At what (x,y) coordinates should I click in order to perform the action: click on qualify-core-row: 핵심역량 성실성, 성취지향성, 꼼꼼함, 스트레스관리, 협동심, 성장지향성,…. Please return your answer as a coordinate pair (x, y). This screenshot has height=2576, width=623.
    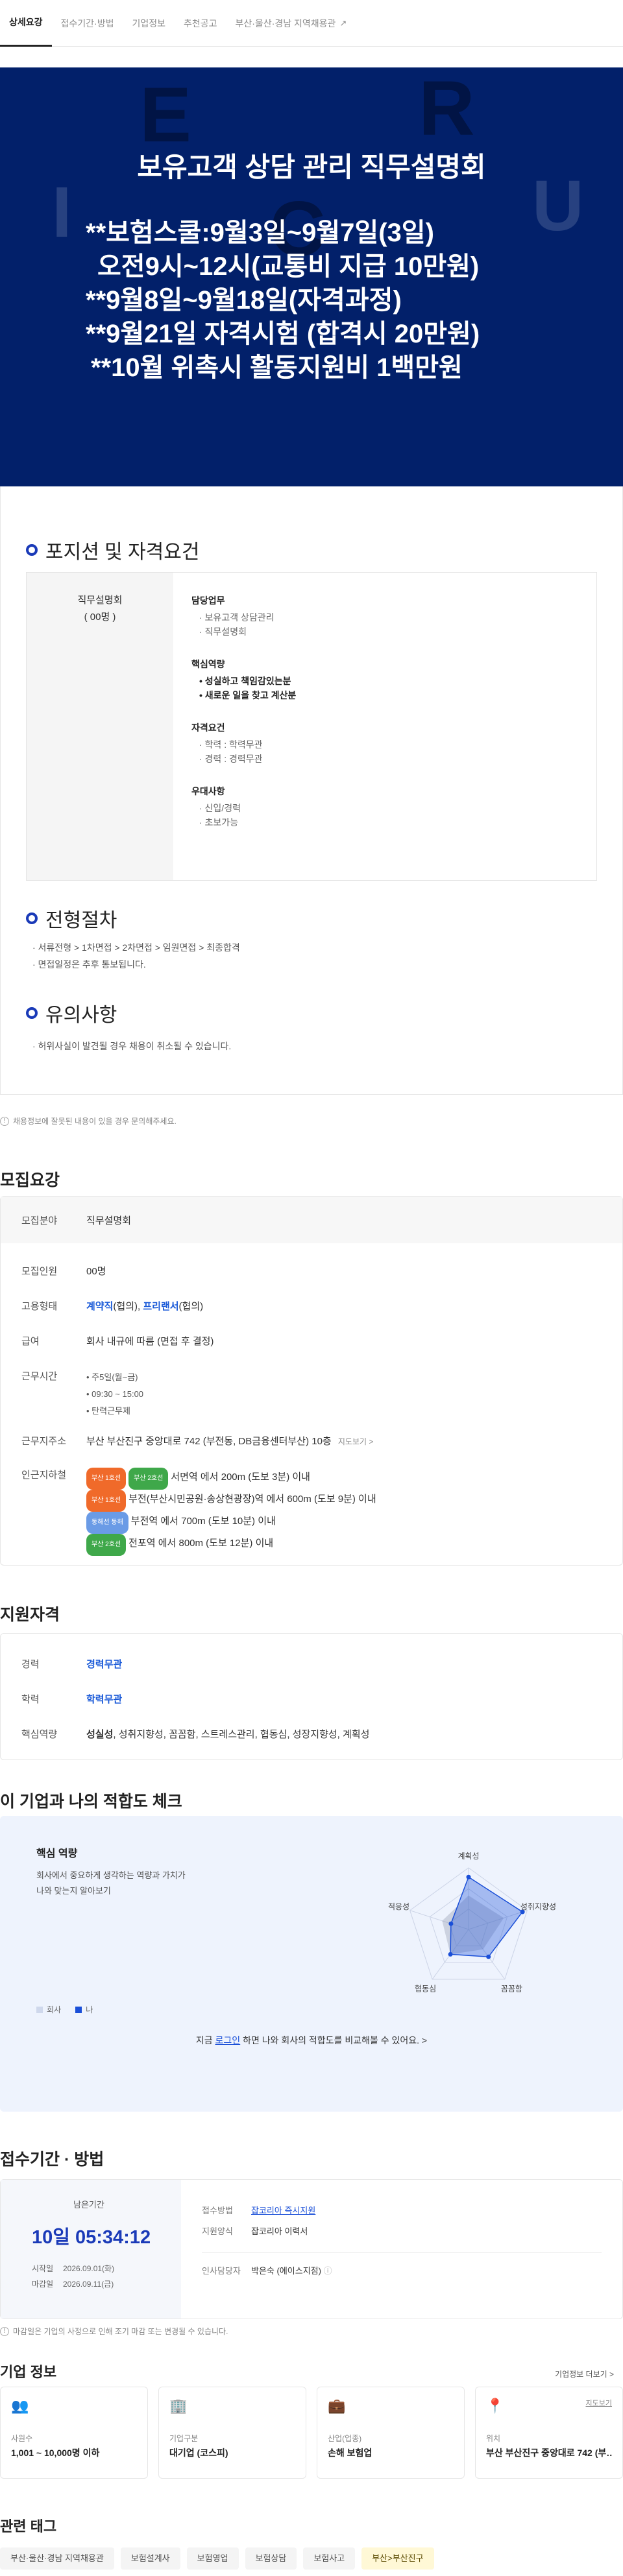
    Looking at the image, I should click on (195, 1734).